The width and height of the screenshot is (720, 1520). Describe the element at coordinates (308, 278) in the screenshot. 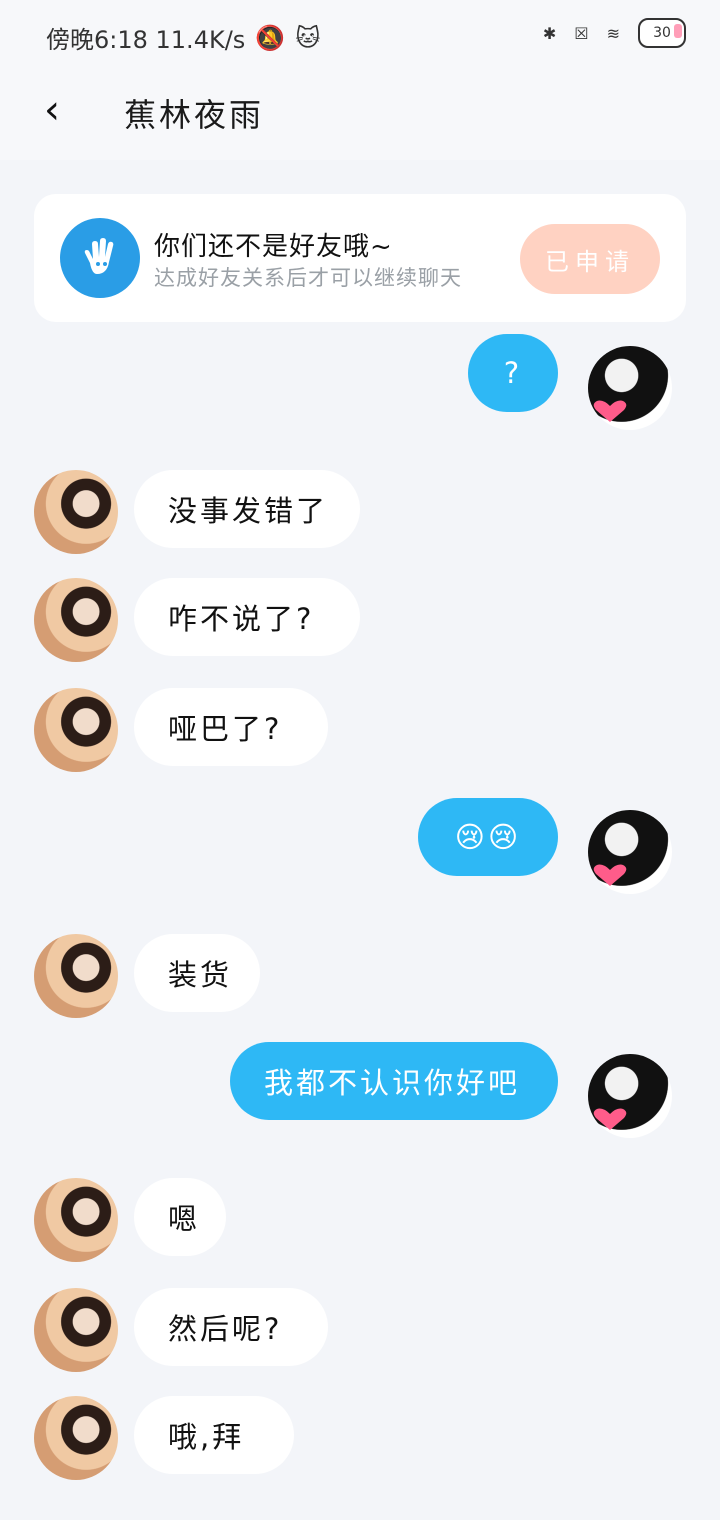

I see `not-friends-subtitle: 达成好友关系后才可以继续聊天` at that location.